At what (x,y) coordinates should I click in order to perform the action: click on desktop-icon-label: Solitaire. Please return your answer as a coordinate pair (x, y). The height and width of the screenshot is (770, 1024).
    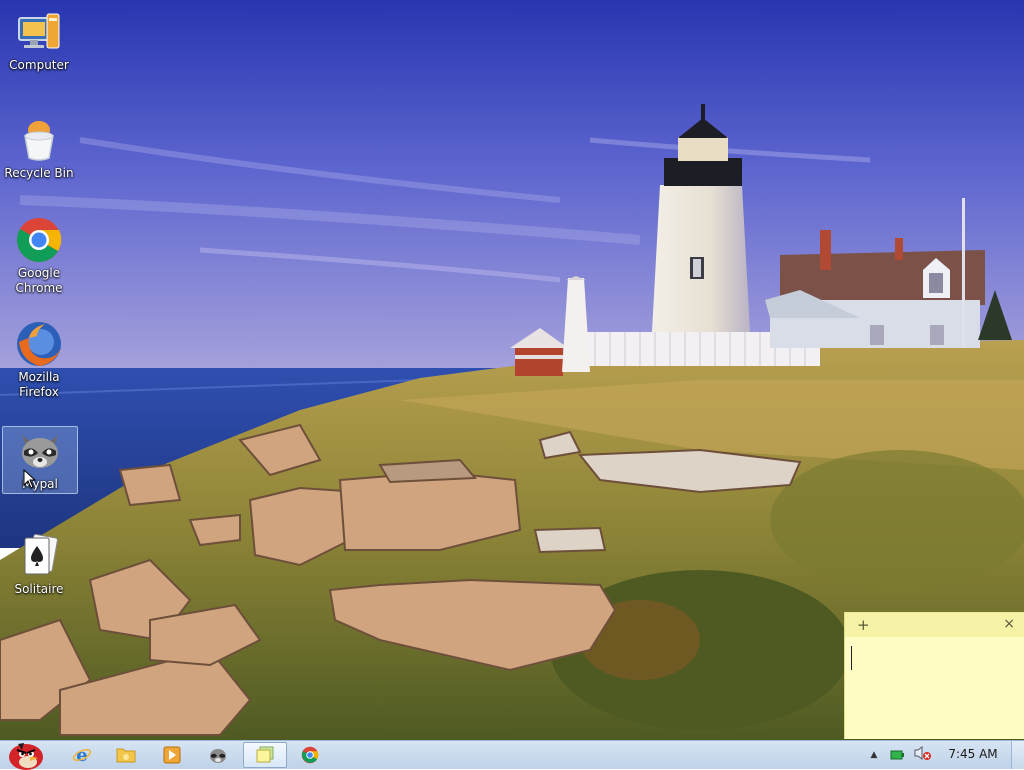
    Looking at the image, I should click on (39, 589).